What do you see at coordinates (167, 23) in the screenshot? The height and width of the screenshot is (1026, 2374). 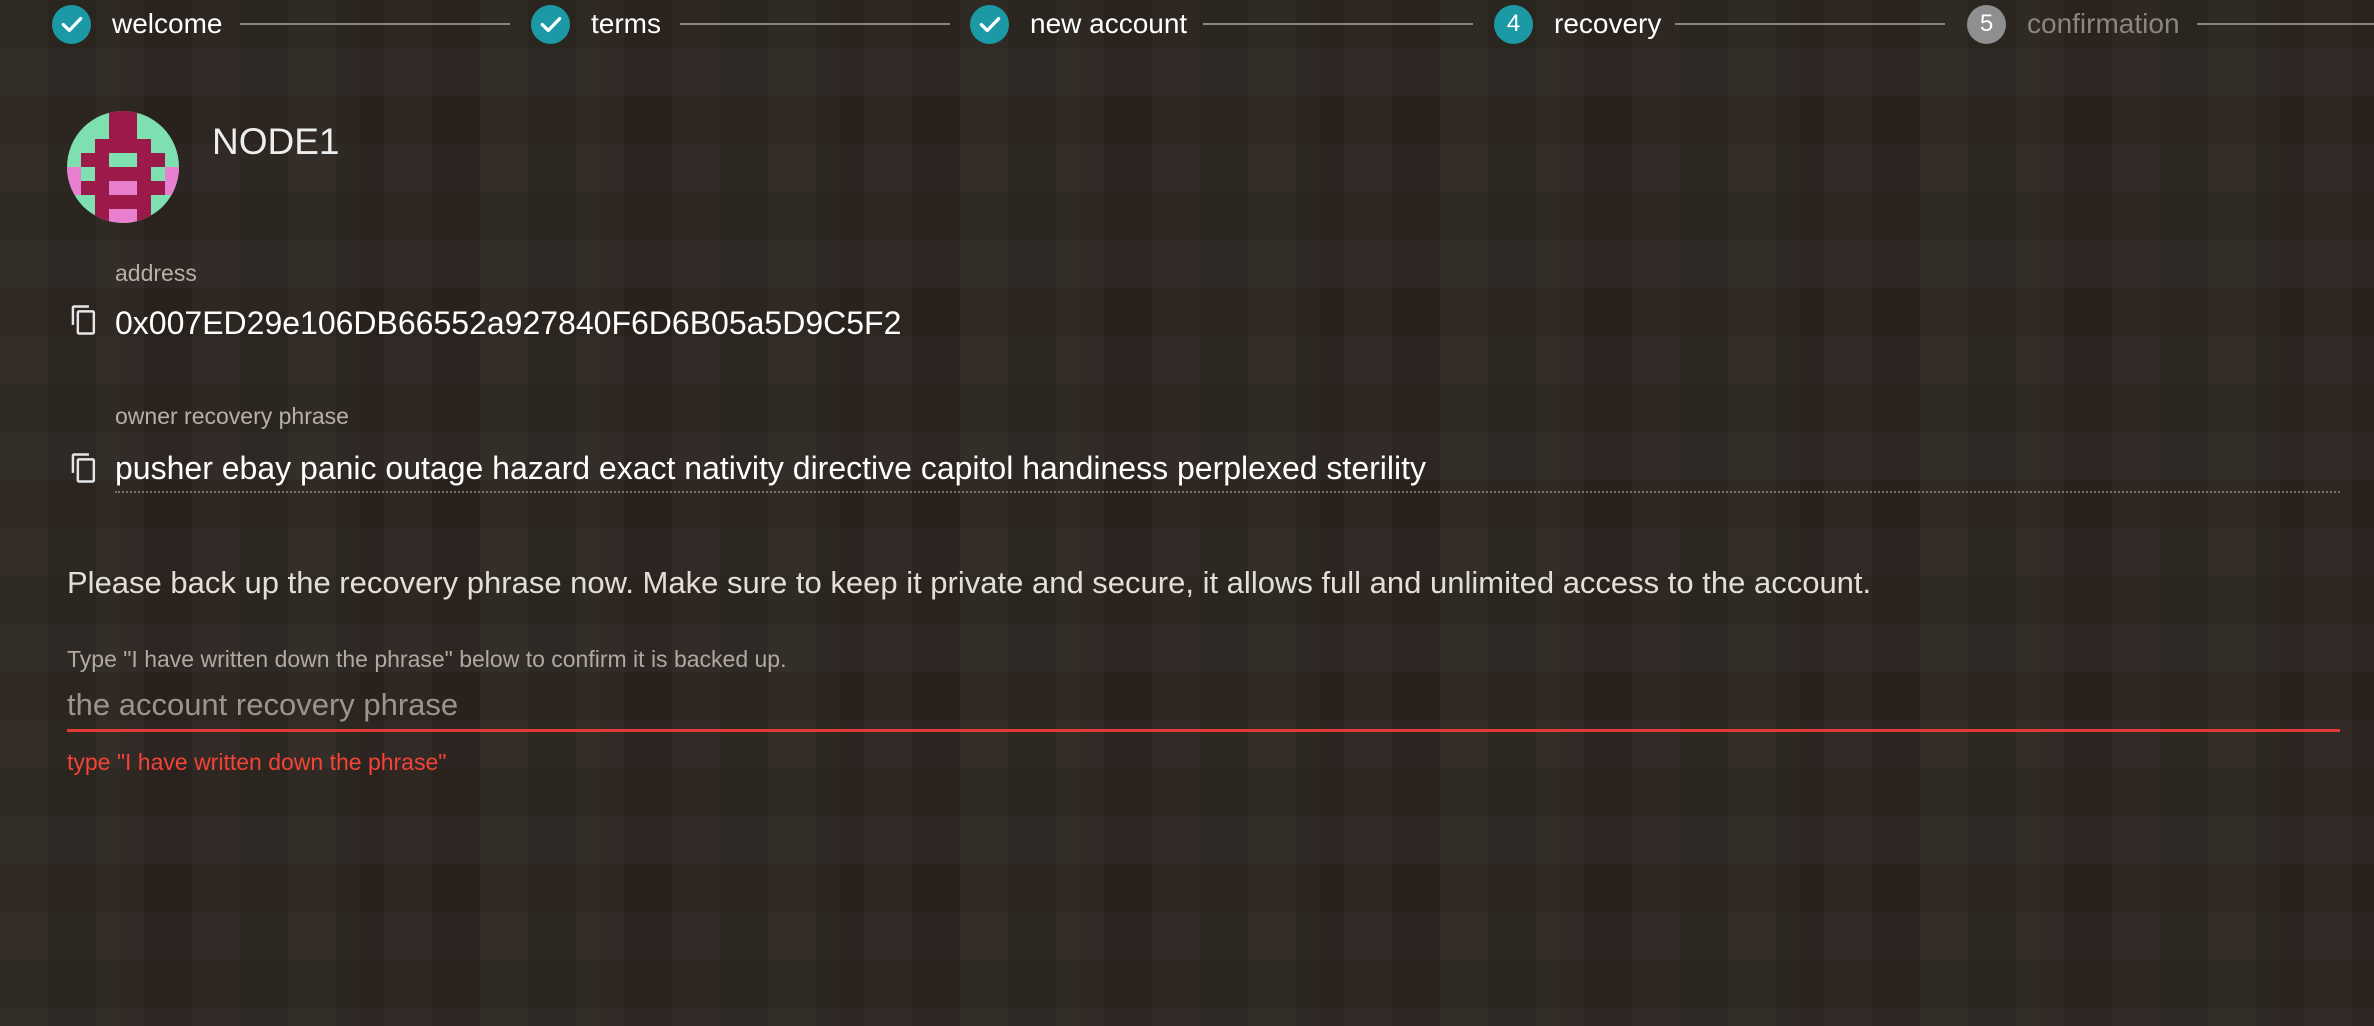 I see `step-label-welcome: welcome` at bounding box center [167, 23].